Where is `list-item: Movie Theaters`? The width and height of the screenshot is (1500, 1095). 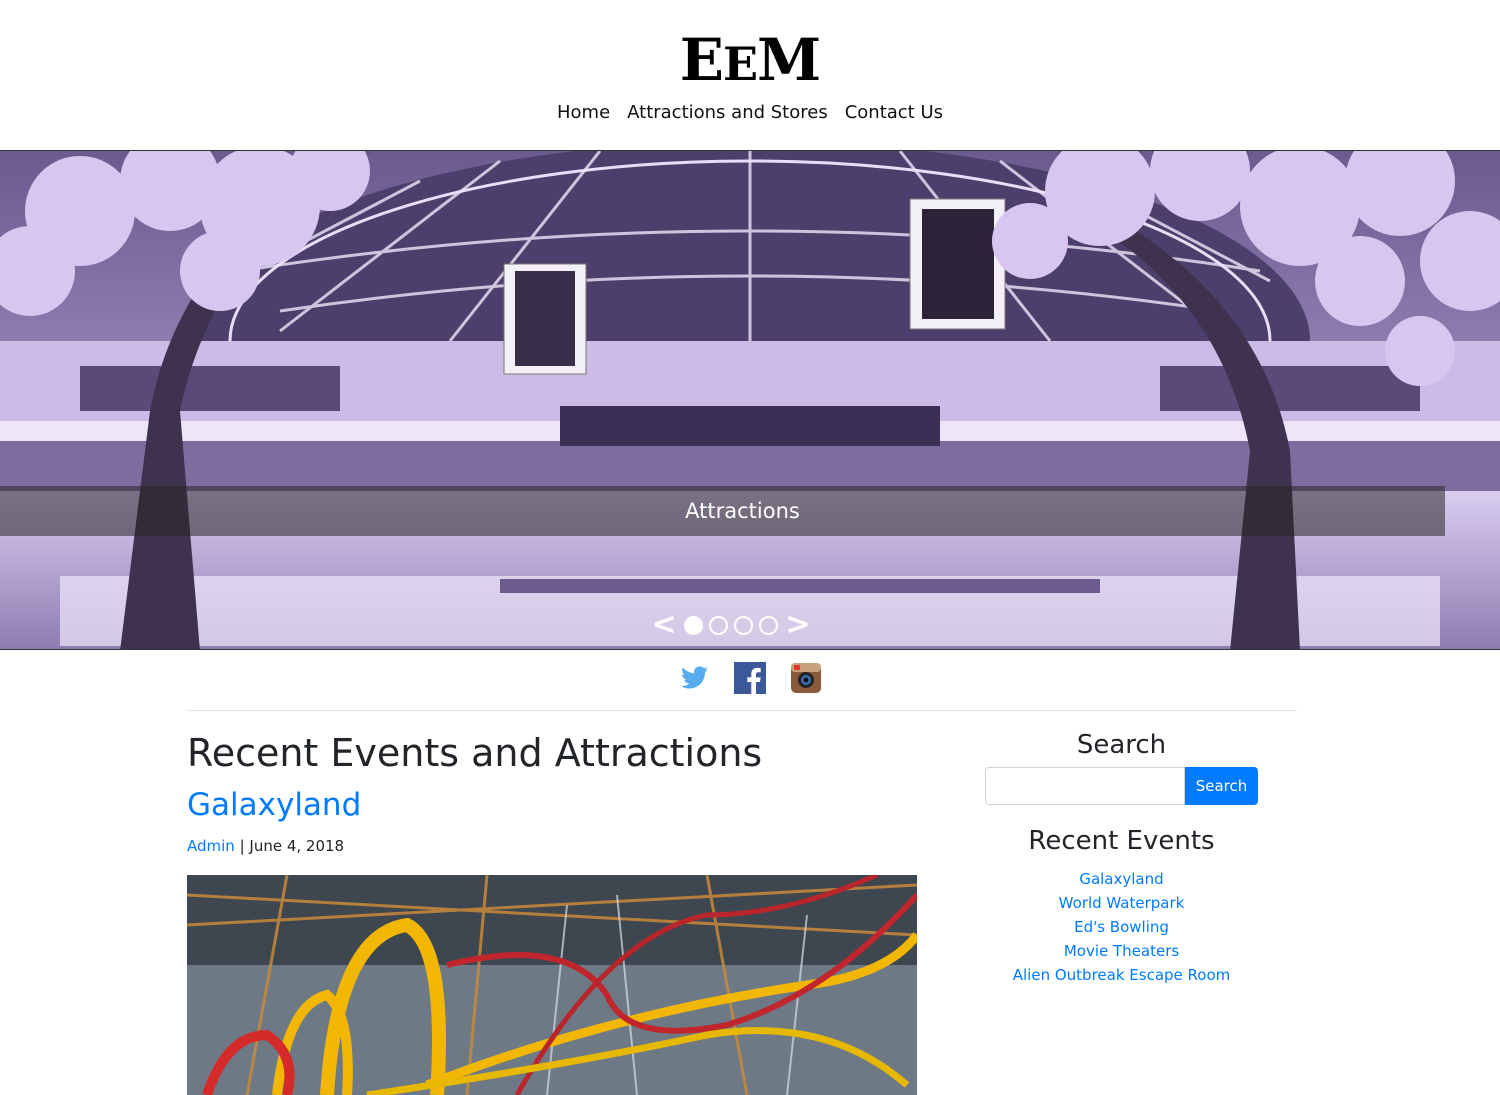 list-item: Movie Theaters is located at coordinates (1121, 951).